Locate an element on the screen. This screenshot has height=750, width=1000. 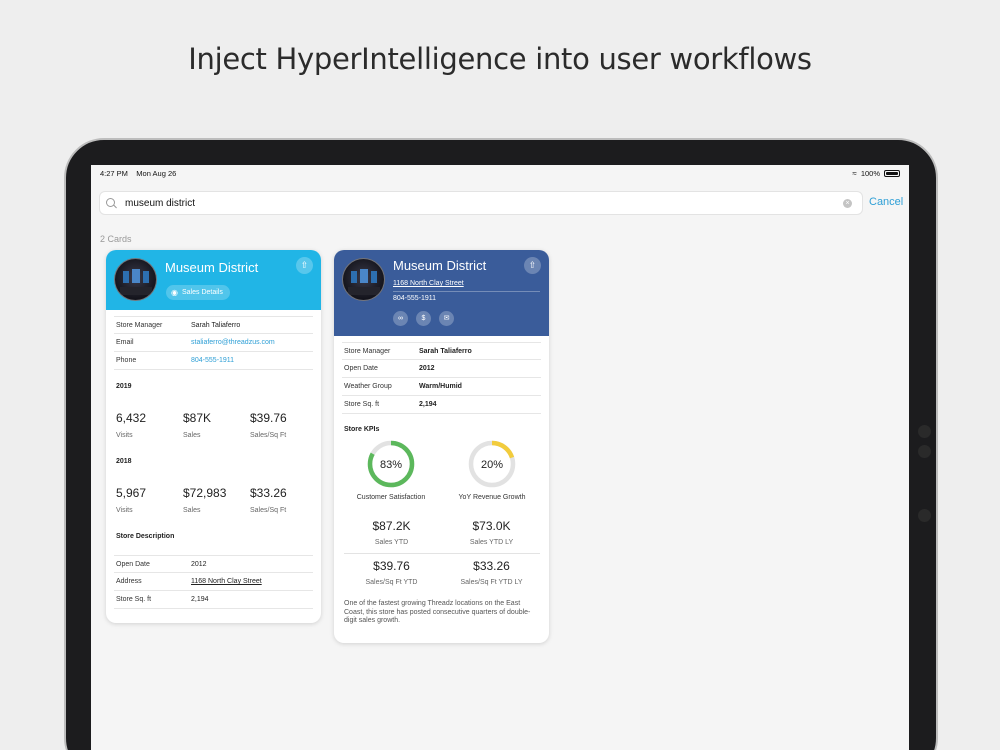
email-link: staliaferro@threadzus.com is located at coordinates (233, 342).